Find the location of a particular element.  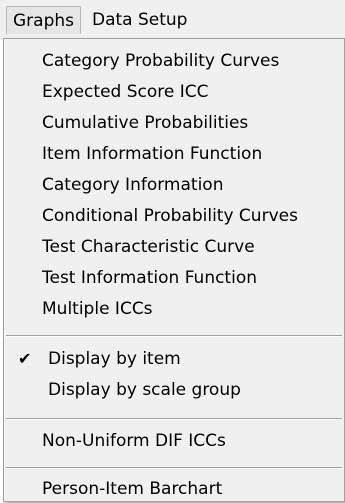

menu-data-setup: Data Setup is located at coordinates (139, 20).